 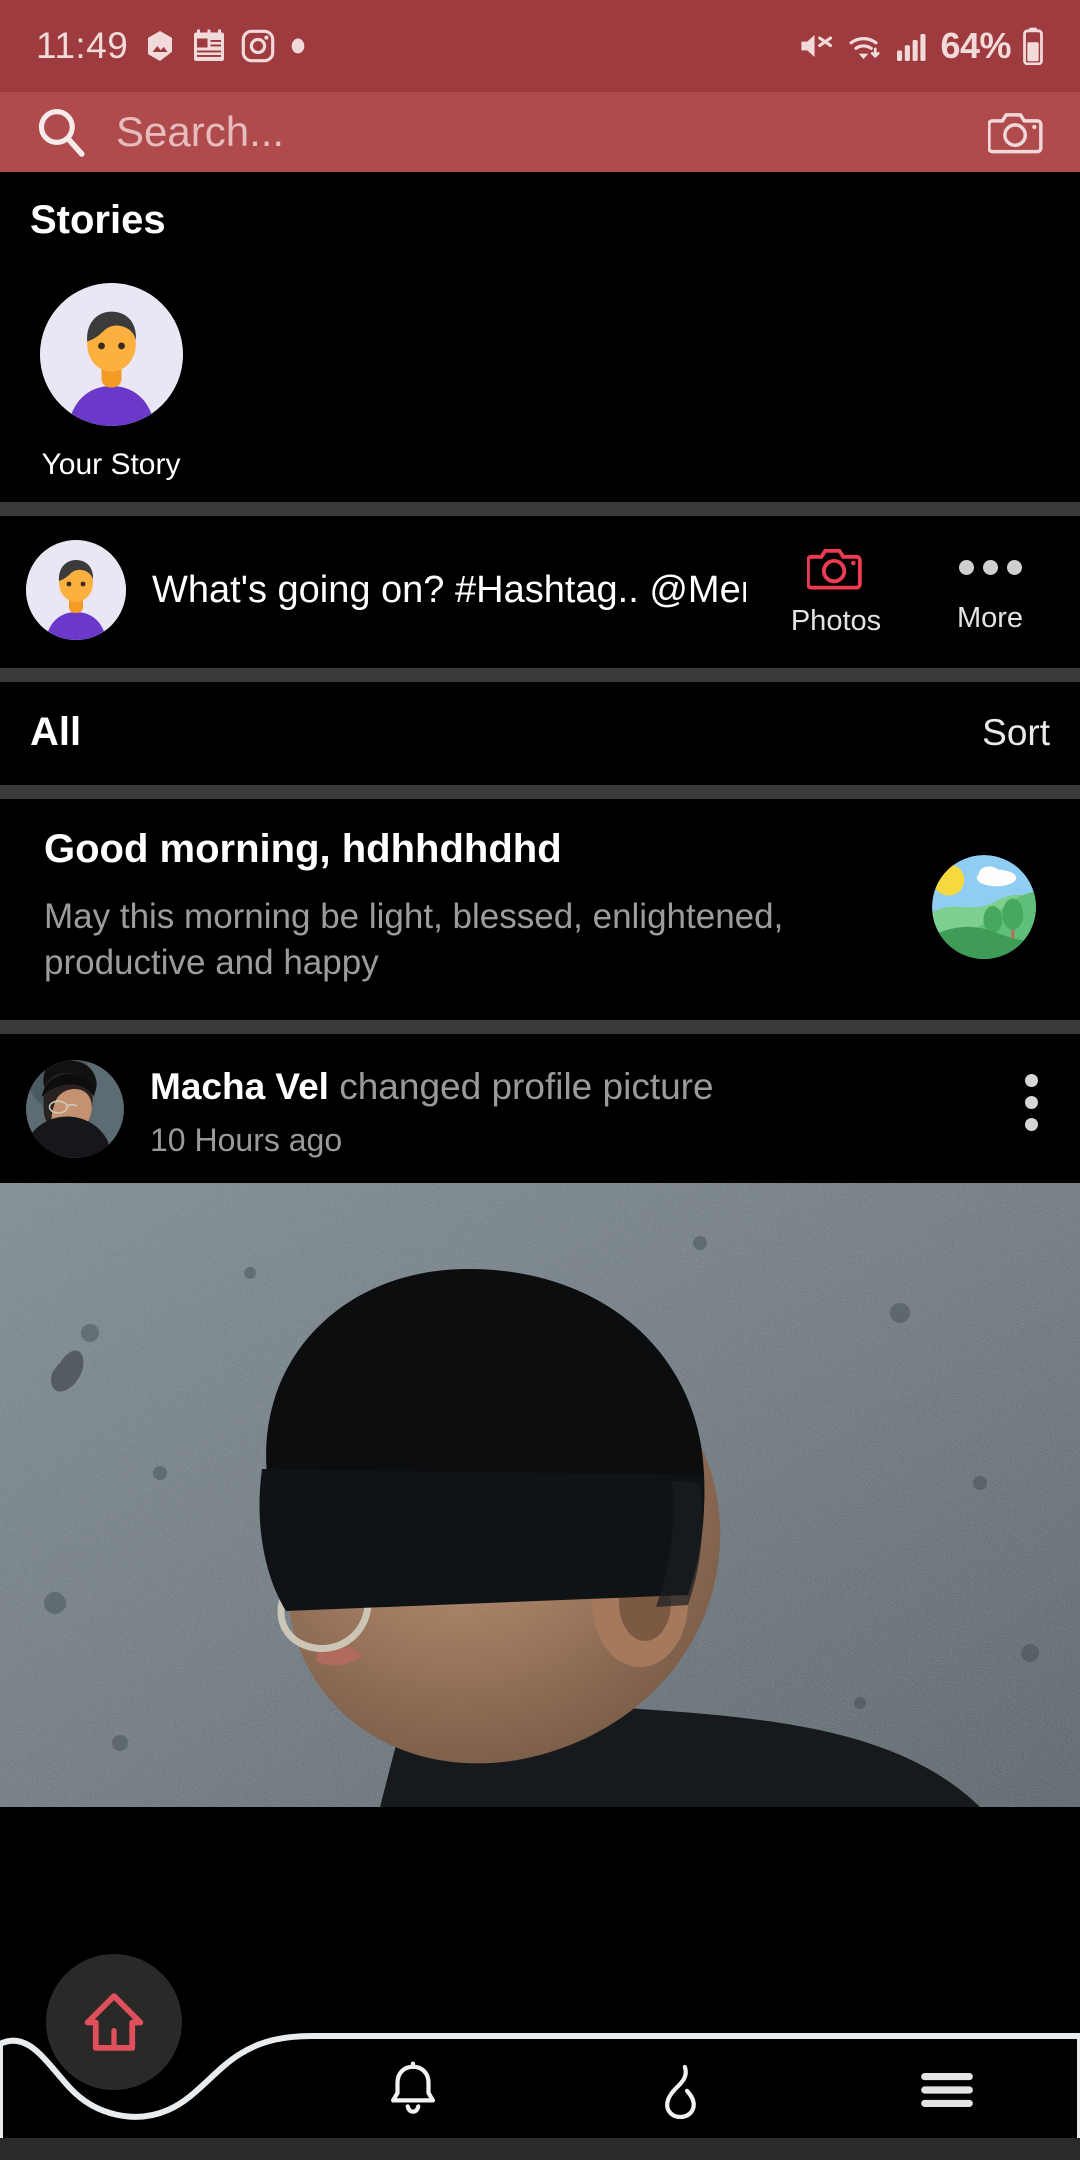 What do you see at coordinates (990, 568) in the screenshot?
I see `more-horizontal-icon` at bounding box center [990, 568].